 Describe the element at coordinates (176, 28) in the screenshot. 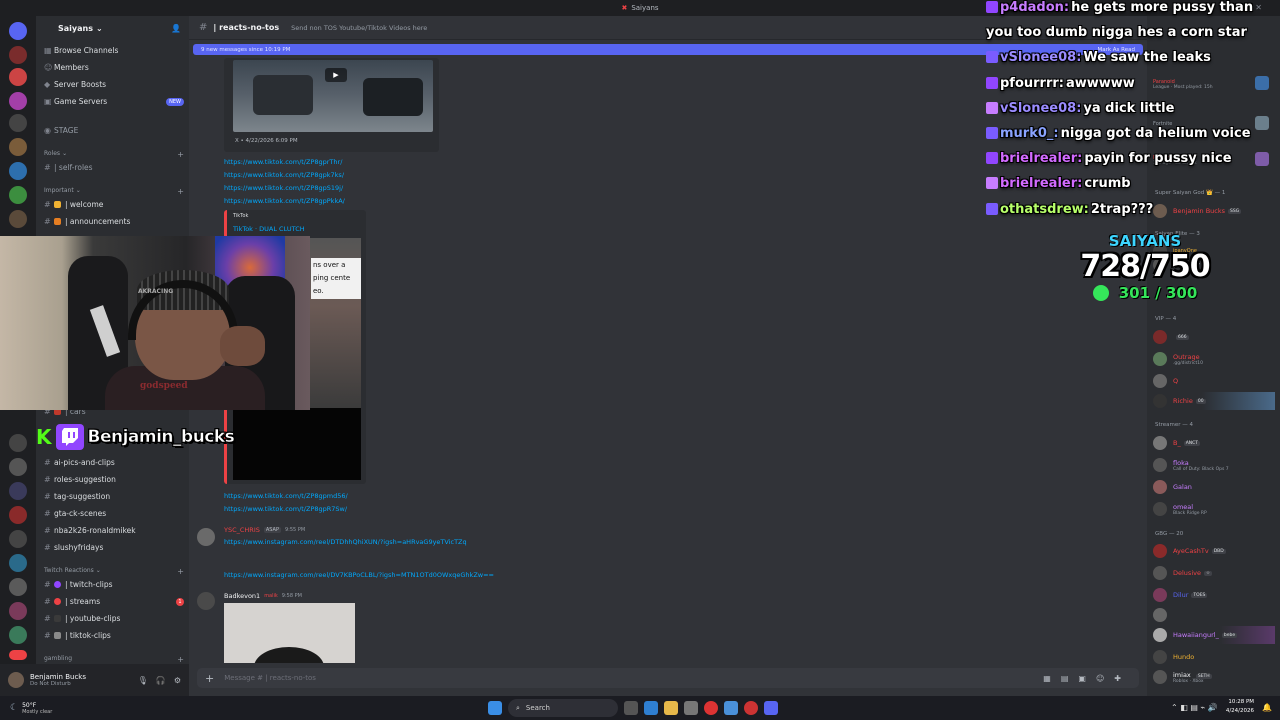

I see `add-member-icon: 👤` at that location.